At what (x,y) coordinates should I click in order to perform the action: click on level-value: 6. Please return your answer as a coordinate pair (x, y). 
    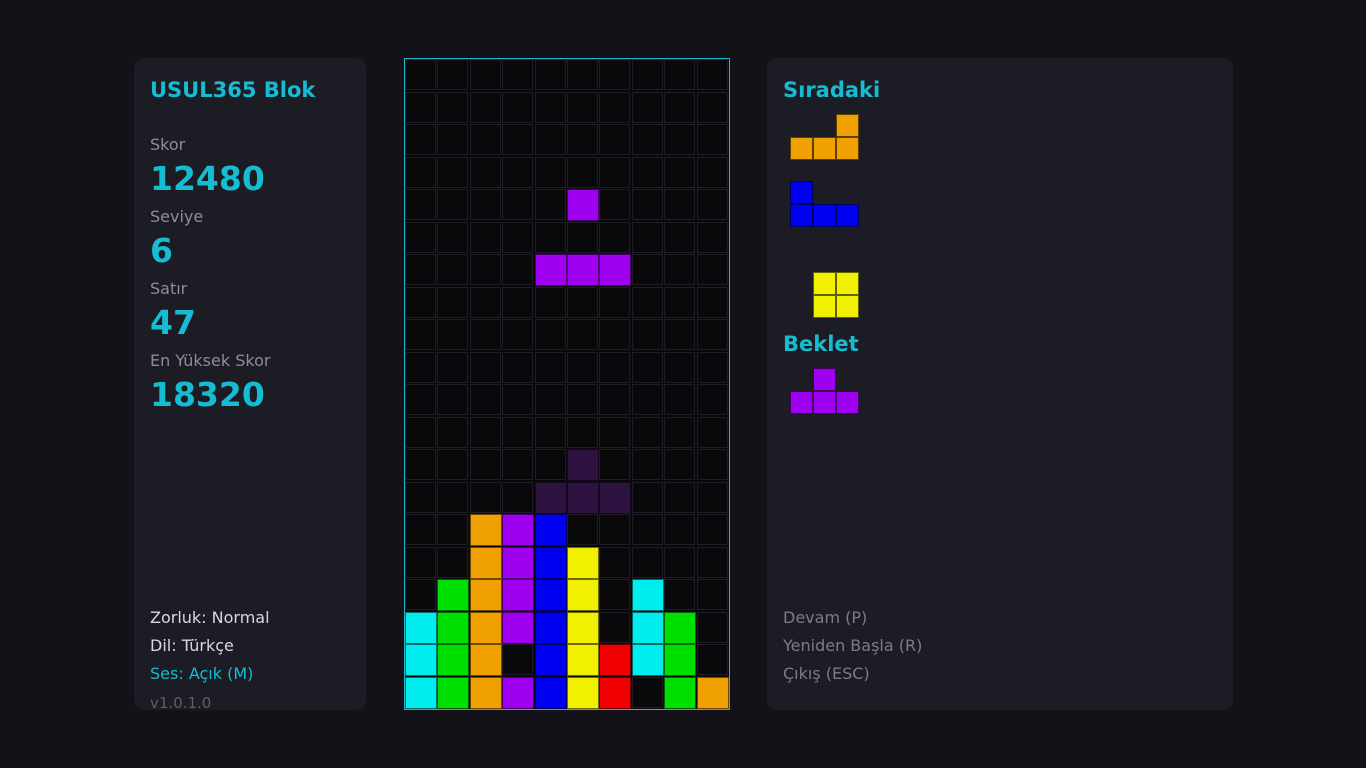
    Looking at the image, I should click on (161, 250).